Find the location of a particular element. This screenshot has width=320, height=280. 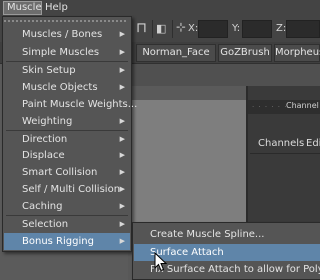

menu-item-bonus-rigging: Bonus Rigging ▶ is located at coordinates (67, 241).